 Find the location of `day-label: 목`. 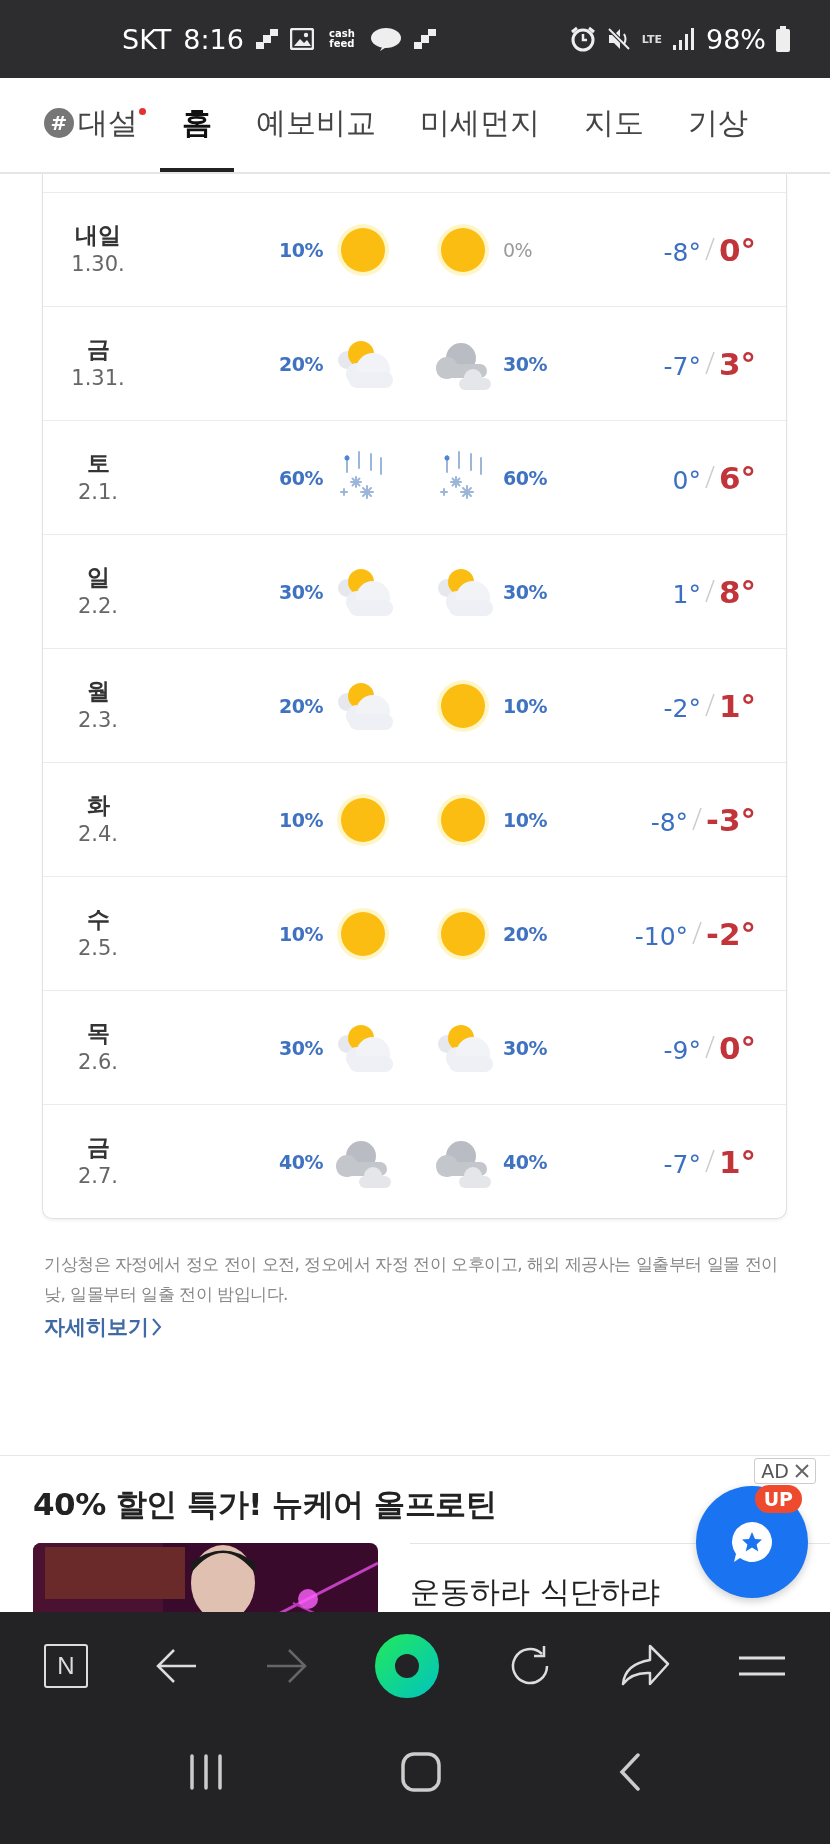

day-label: 목 is located at coordinates (98, 1033).